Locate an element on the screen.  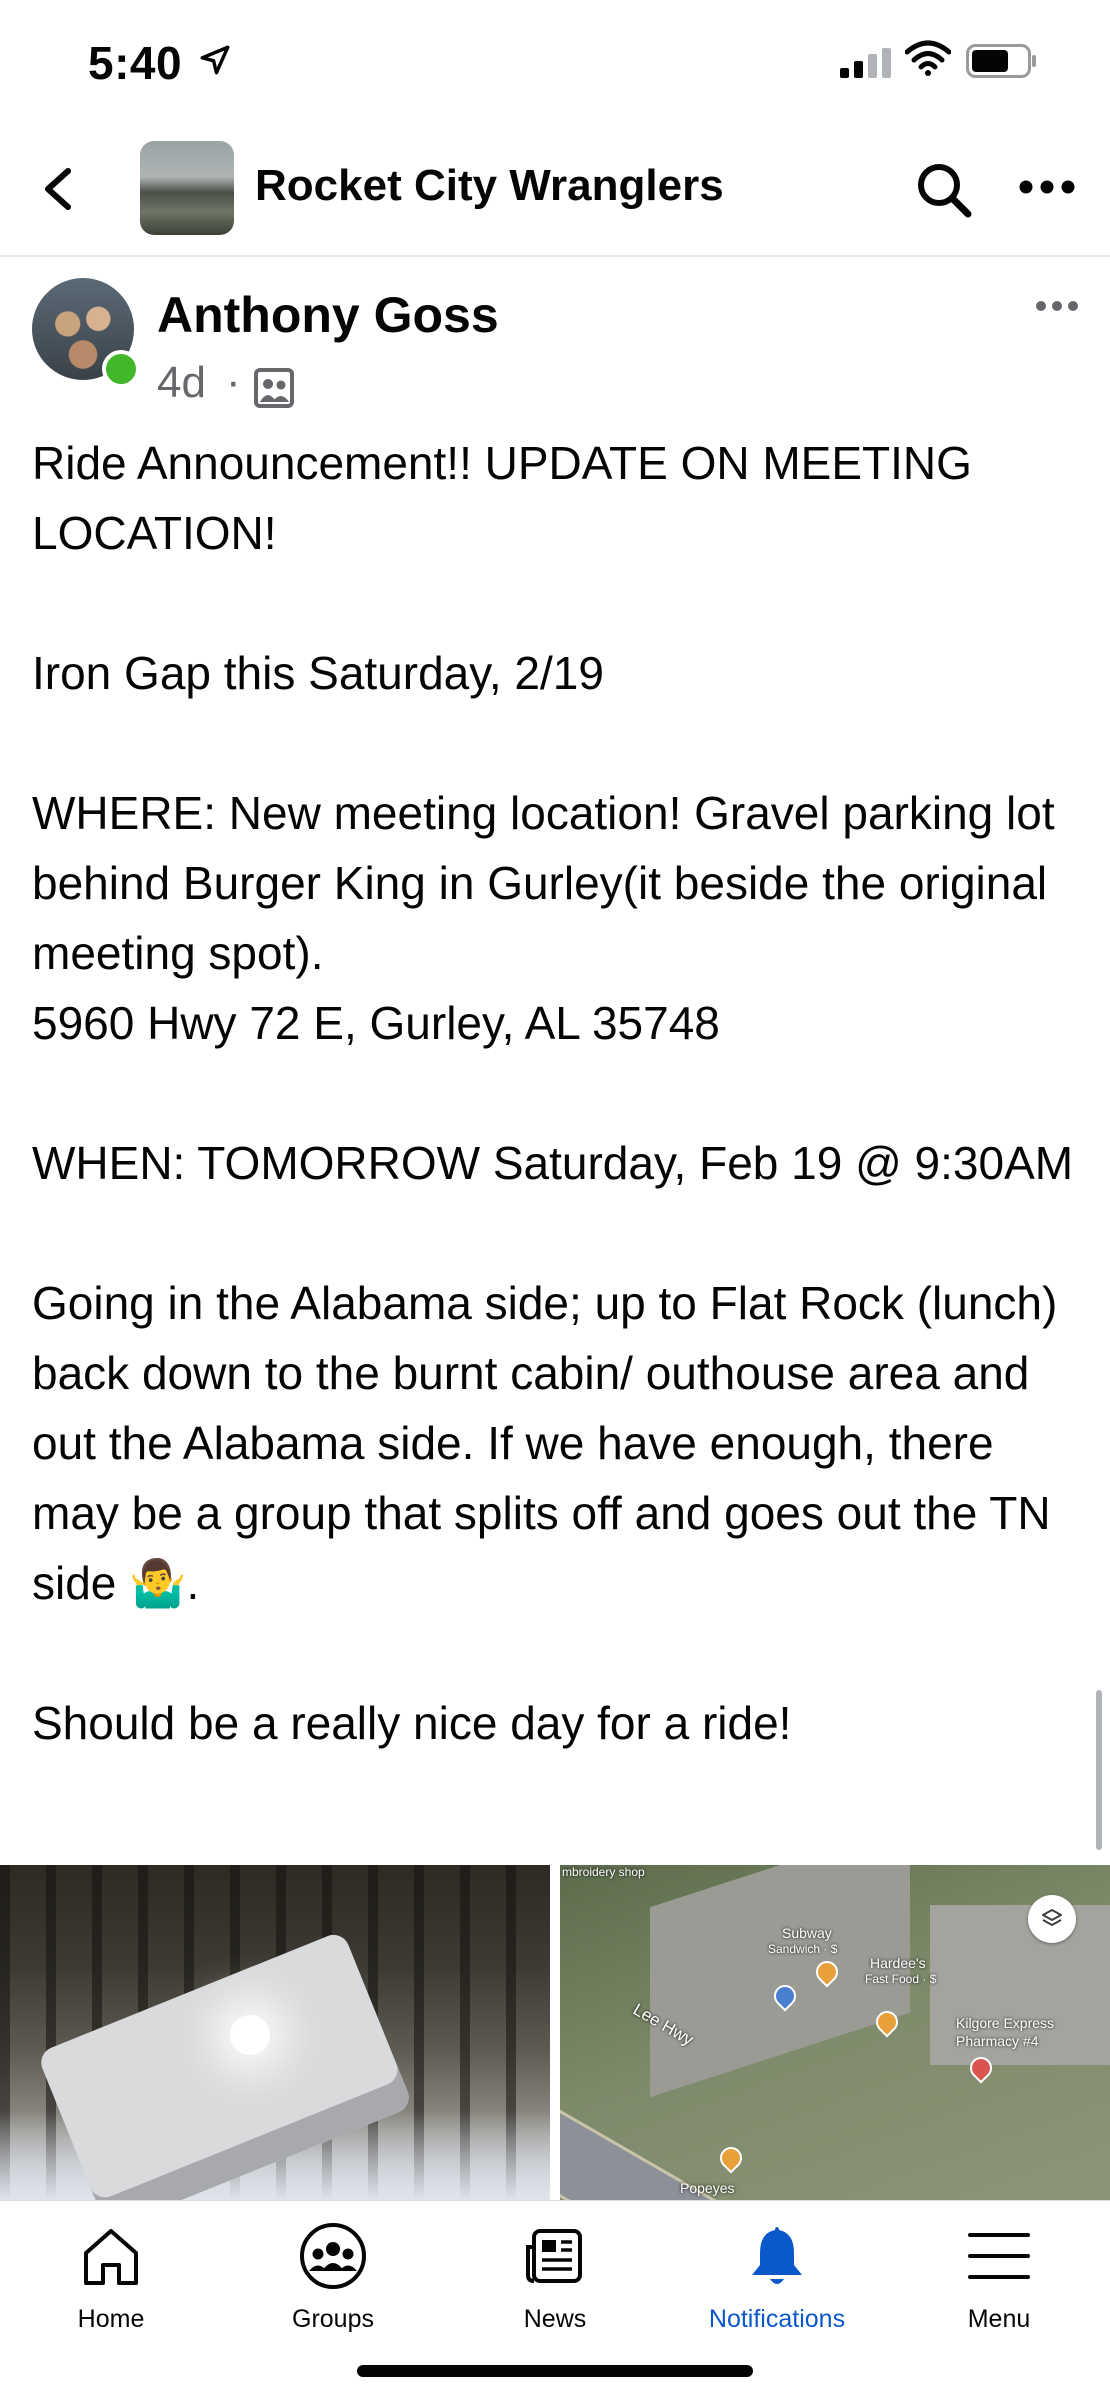
post-age: 4d is located at coordinates (181, 383).